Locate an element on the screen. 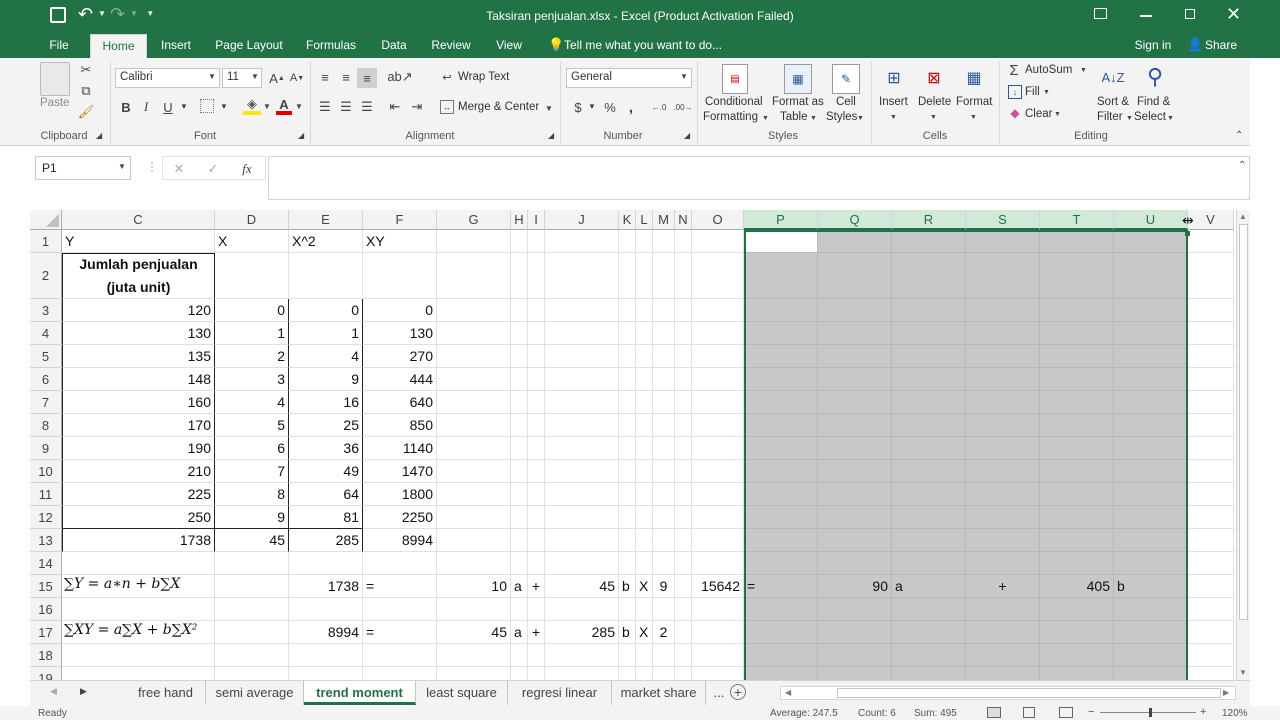 Image resolution: width=1280 pixels, height=720 pixels. cell-d15 is located at coordinates (252, 586).